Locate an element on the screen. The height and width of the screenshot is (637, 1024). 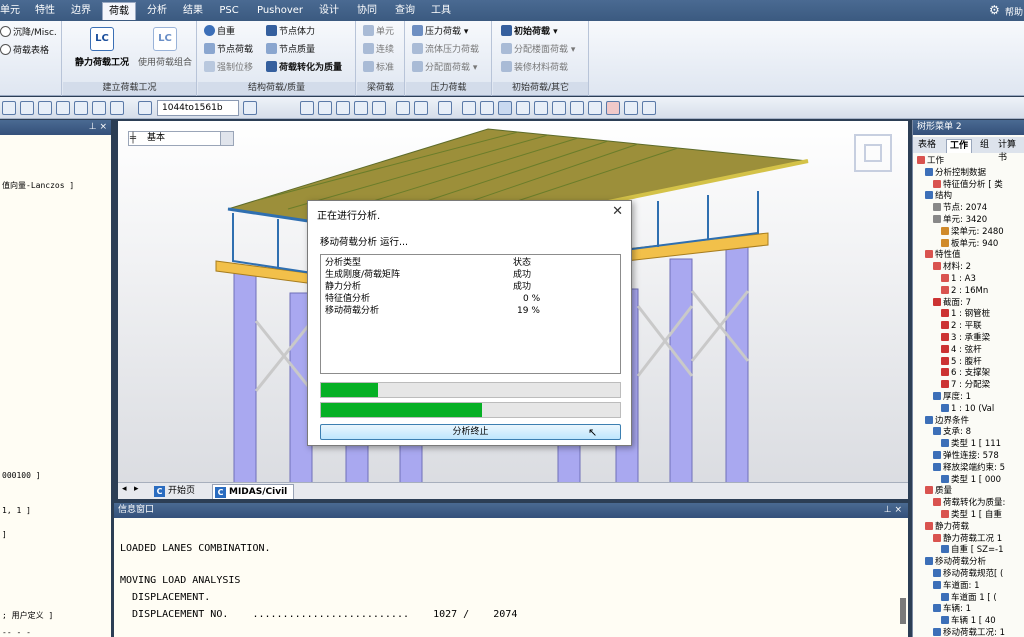
toolbar-view-side-icon is located at coordinates (541, 108).